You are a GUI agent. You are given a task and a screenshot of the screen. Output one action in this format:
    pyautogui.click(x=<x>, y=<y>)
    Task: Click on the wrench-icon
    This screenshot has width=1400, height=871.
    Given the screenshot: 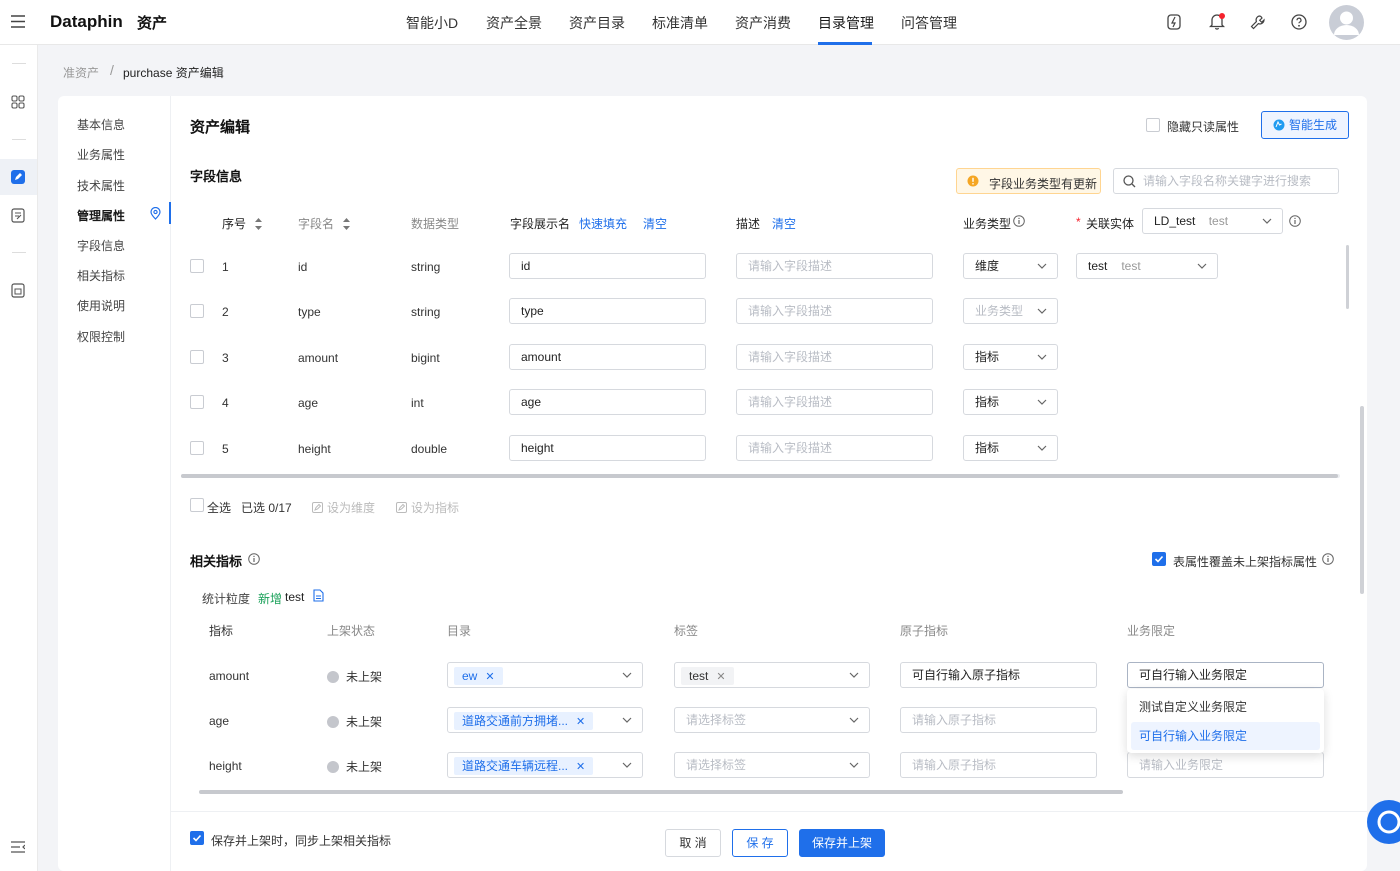 What is the action you would take?
    pyautogui.click(x=1258, y=22)
    